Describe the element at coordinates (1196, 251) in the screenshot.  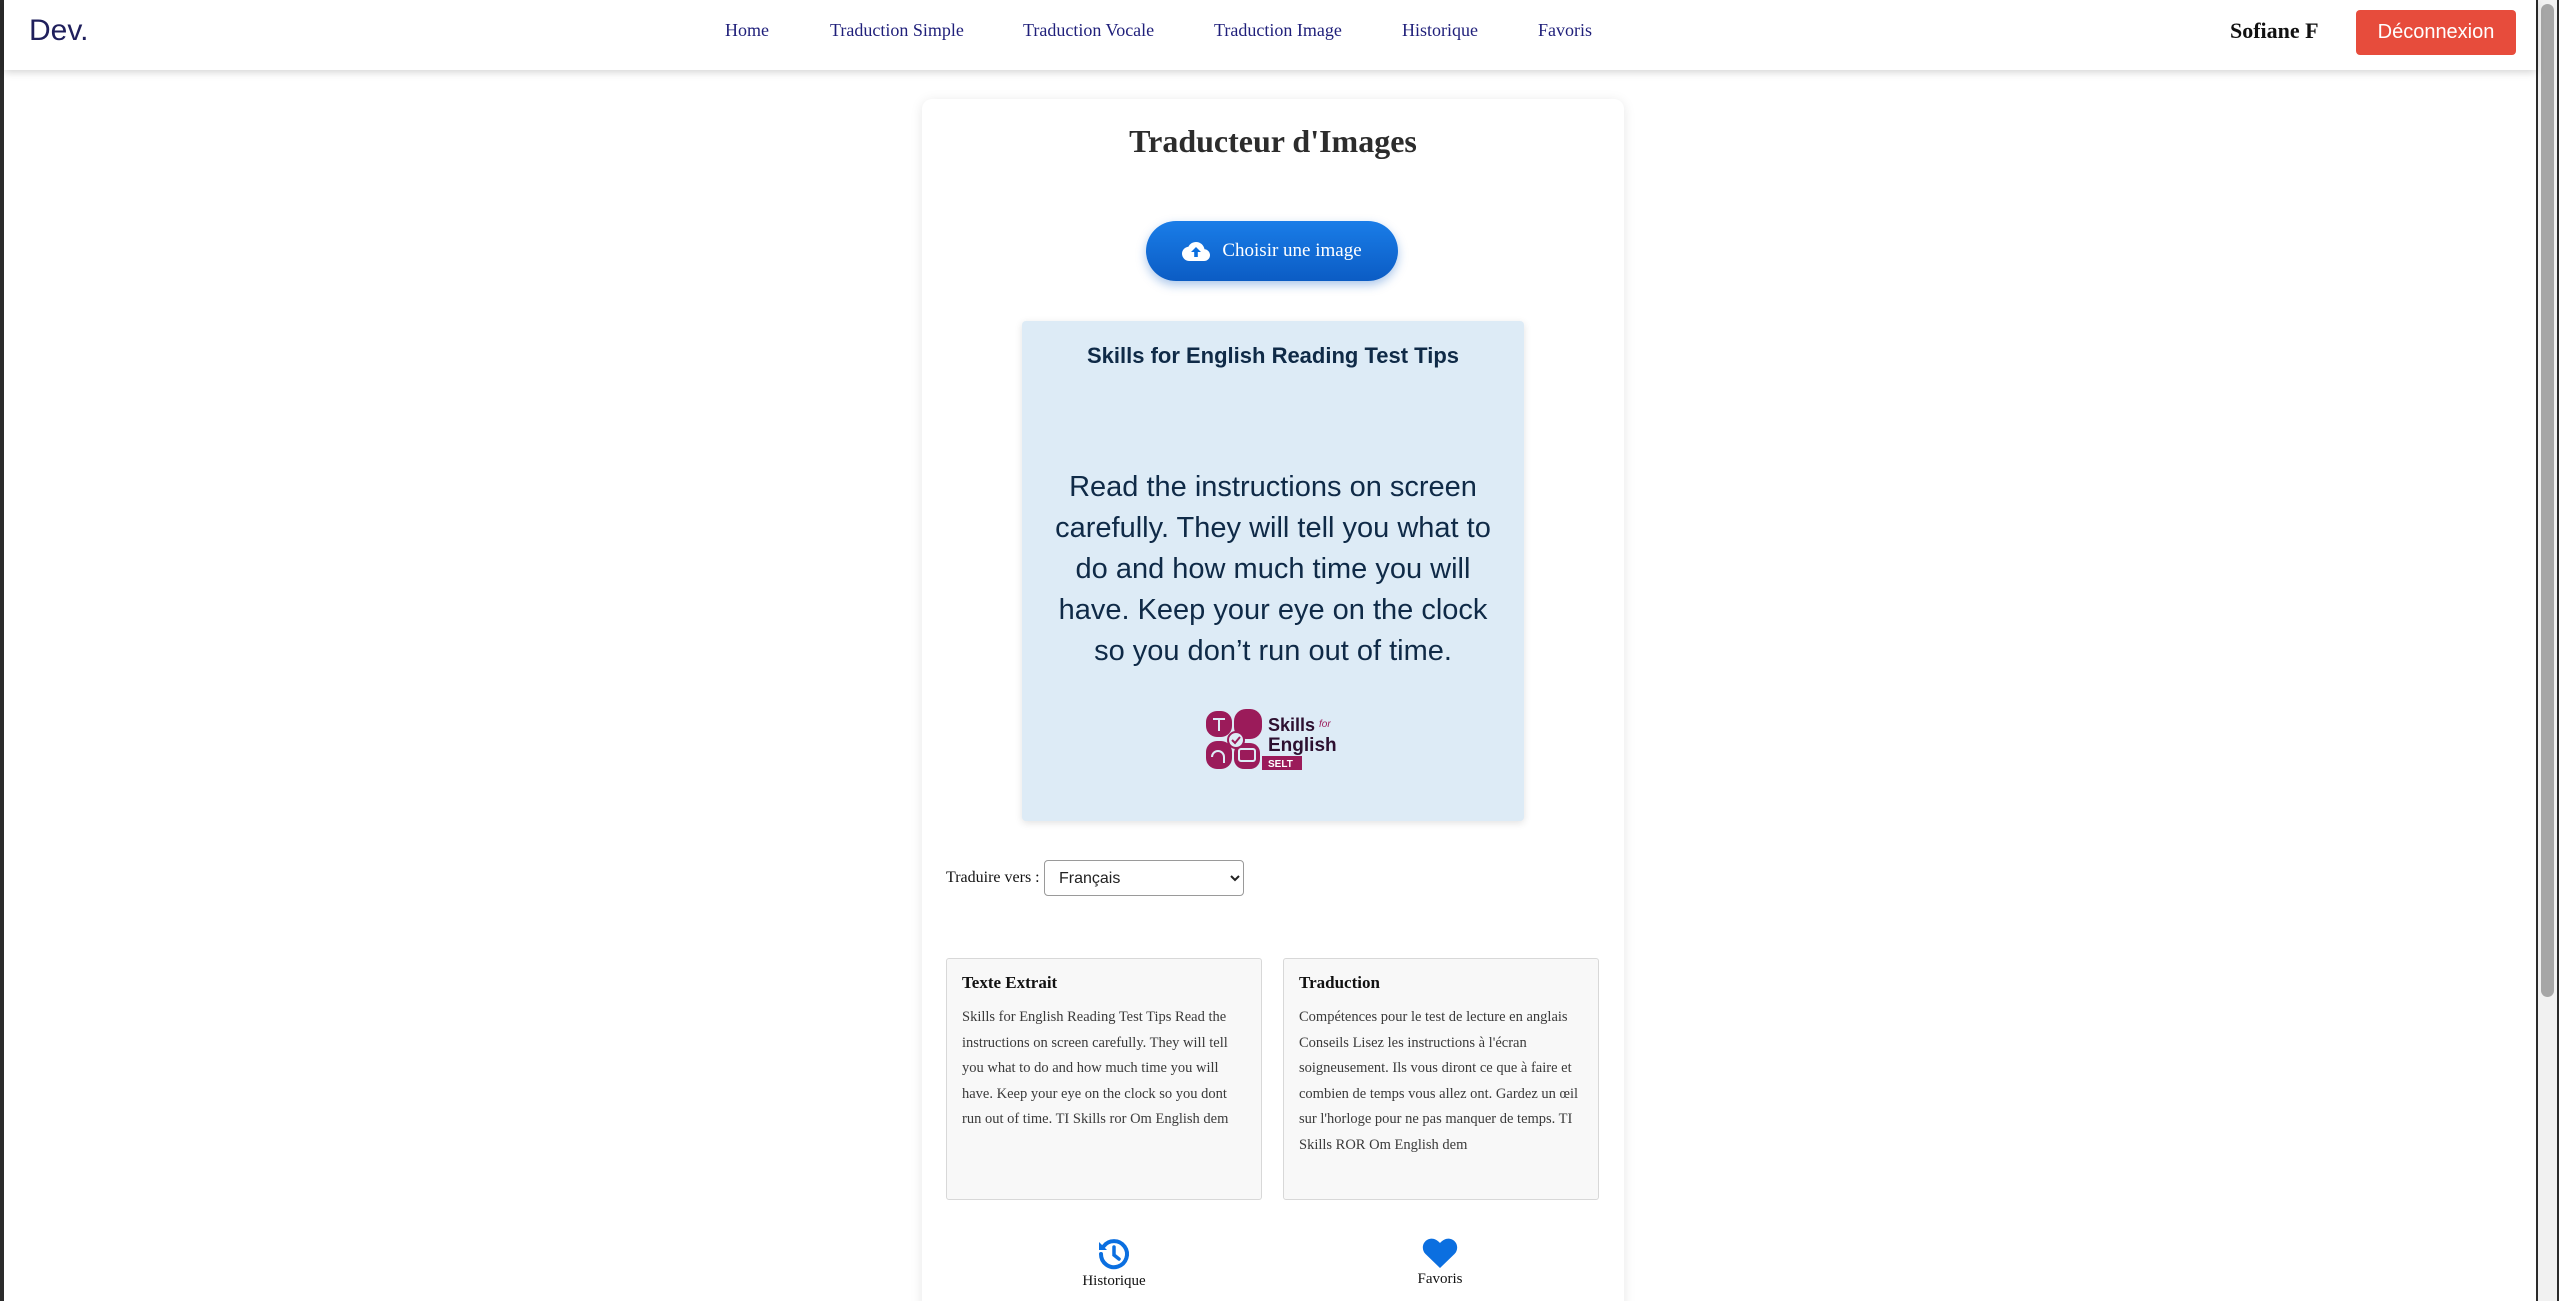
I see `cloud-upload-icon` at that location.